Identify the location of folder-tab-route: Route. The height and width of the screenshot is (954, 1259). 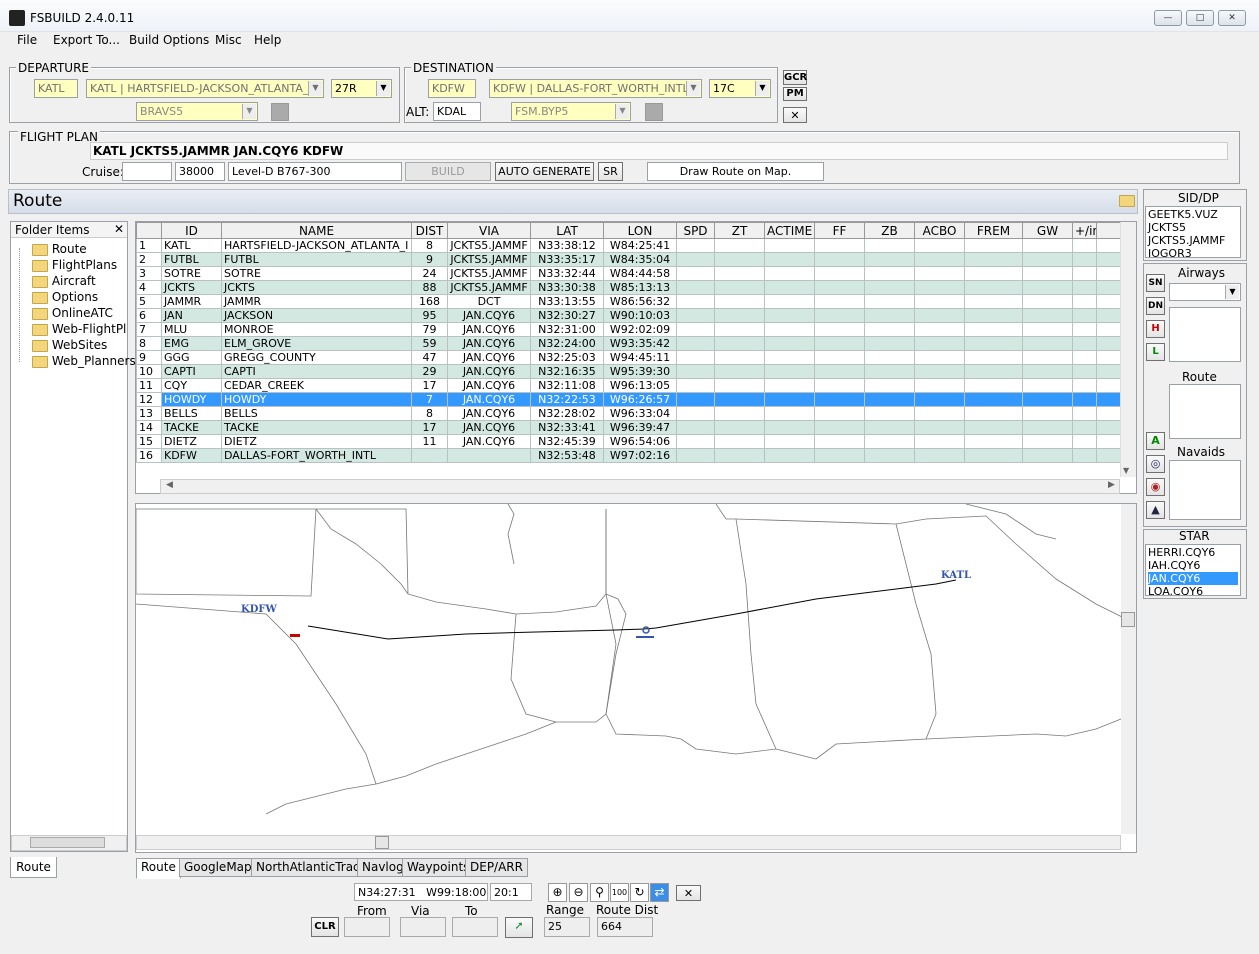
(33, 867).